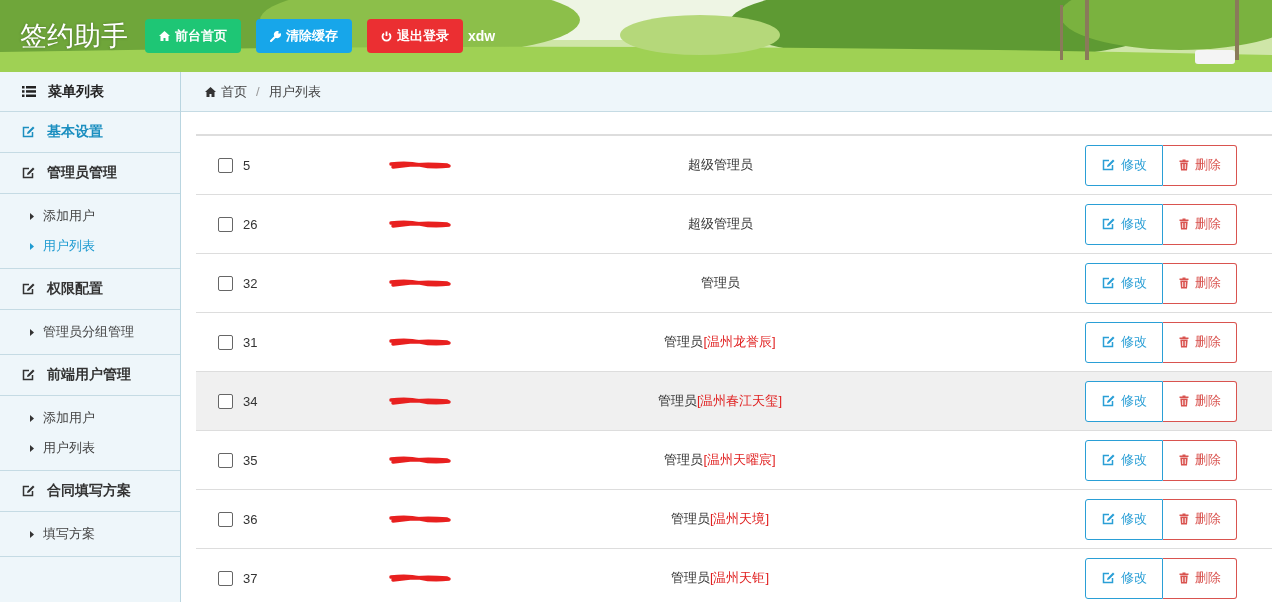 The height and width of the screenshot is (602, 1272). I want to click on menu-section: 合同填写方案, so click(89, 491).